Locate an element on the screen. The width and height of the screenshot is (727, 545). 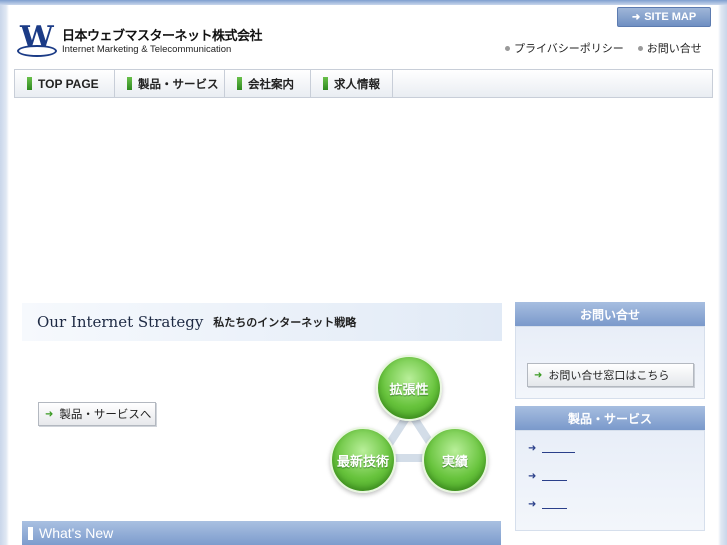
nav-item-label: 求人情報 is located at coordinates (357, 83).